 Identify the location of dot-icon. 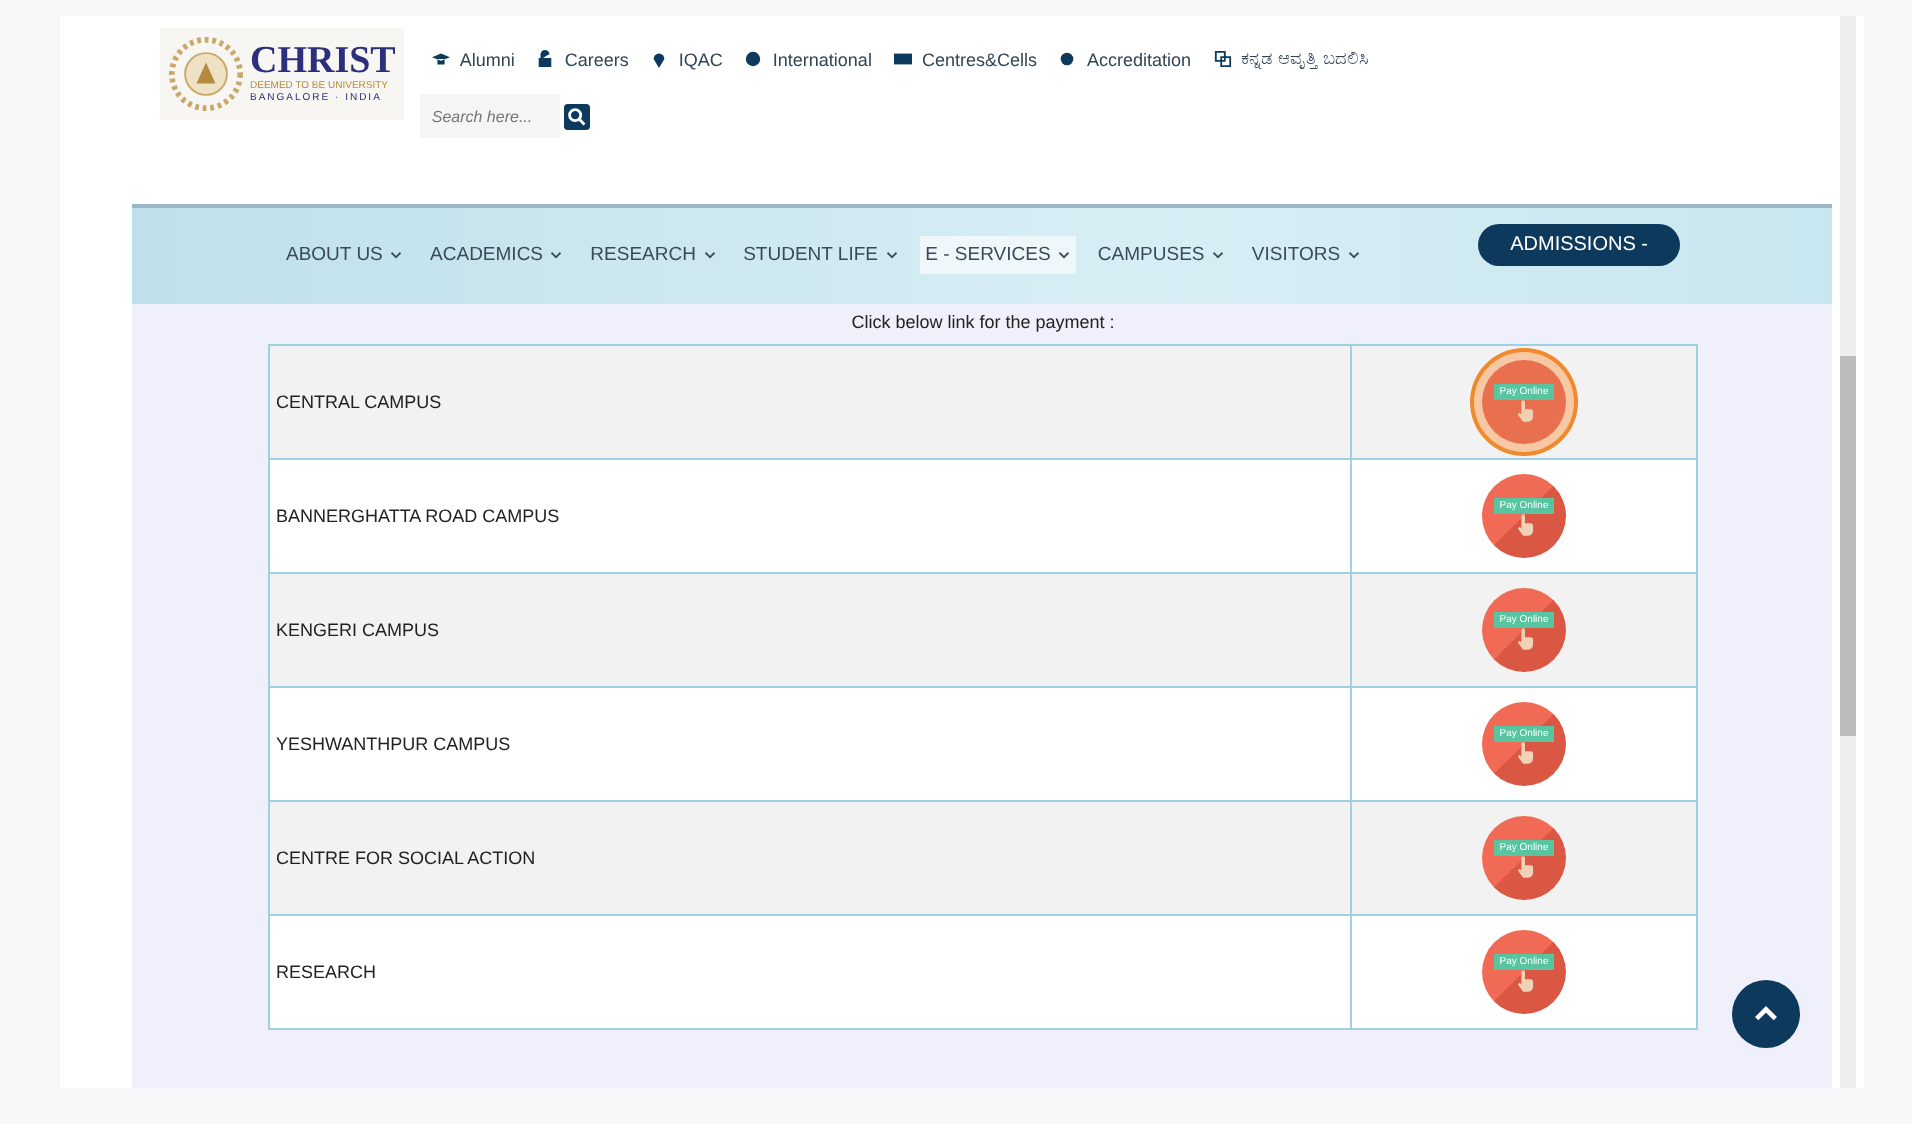
(1067, 59).